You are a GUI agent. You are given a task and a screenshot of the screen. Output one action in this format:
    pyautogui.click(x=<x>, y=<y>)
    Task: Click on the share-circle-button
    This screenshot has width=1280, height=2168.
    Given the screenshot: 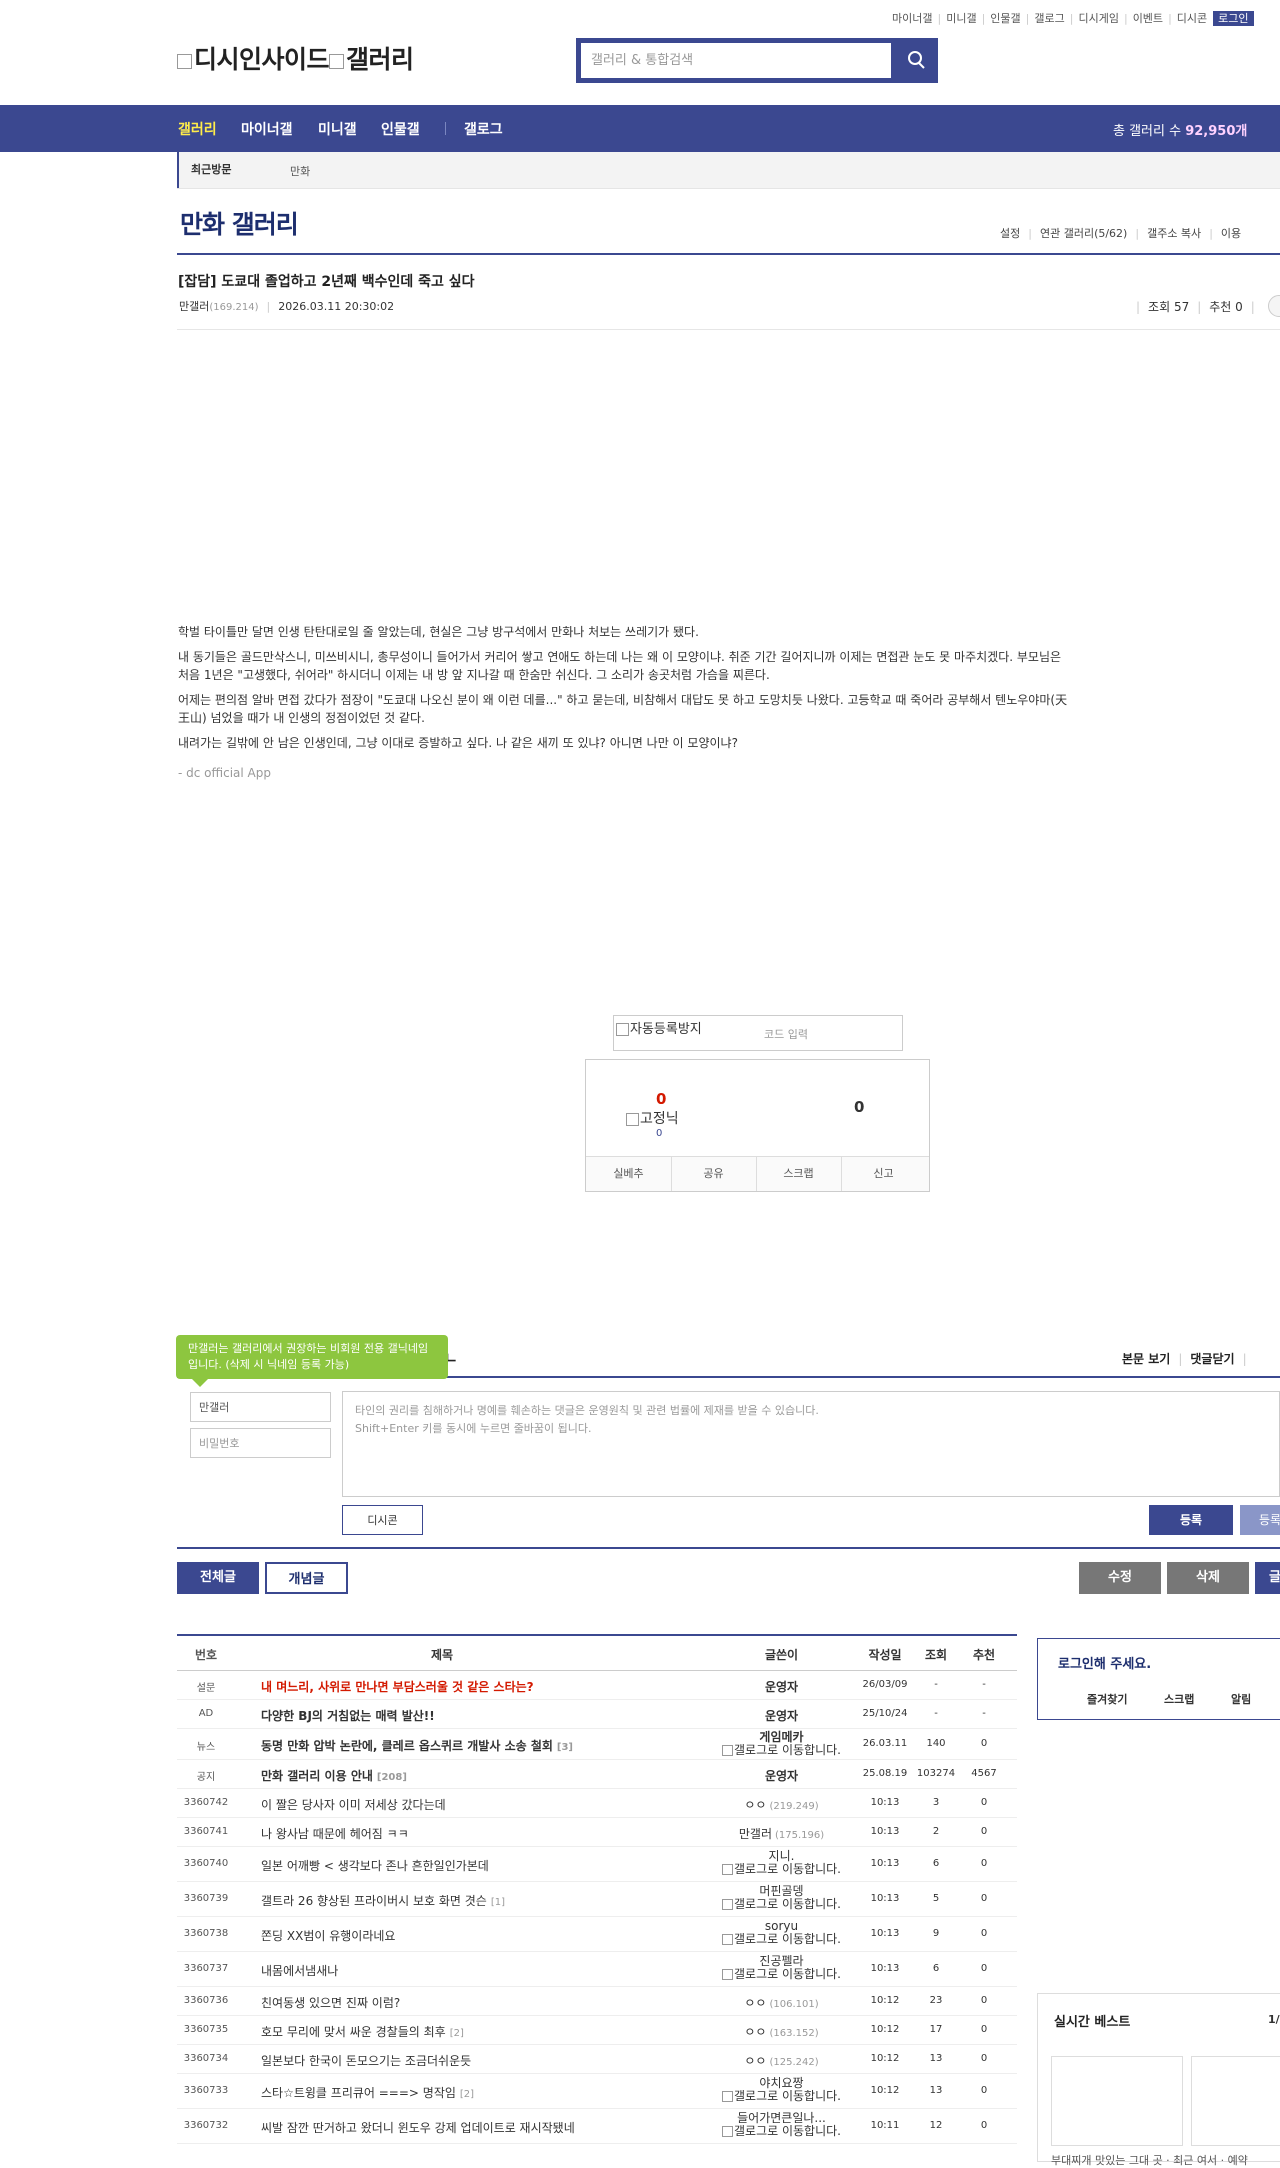 What is the action you would take?
    pyautogui.click(x=1274, y=306)
    